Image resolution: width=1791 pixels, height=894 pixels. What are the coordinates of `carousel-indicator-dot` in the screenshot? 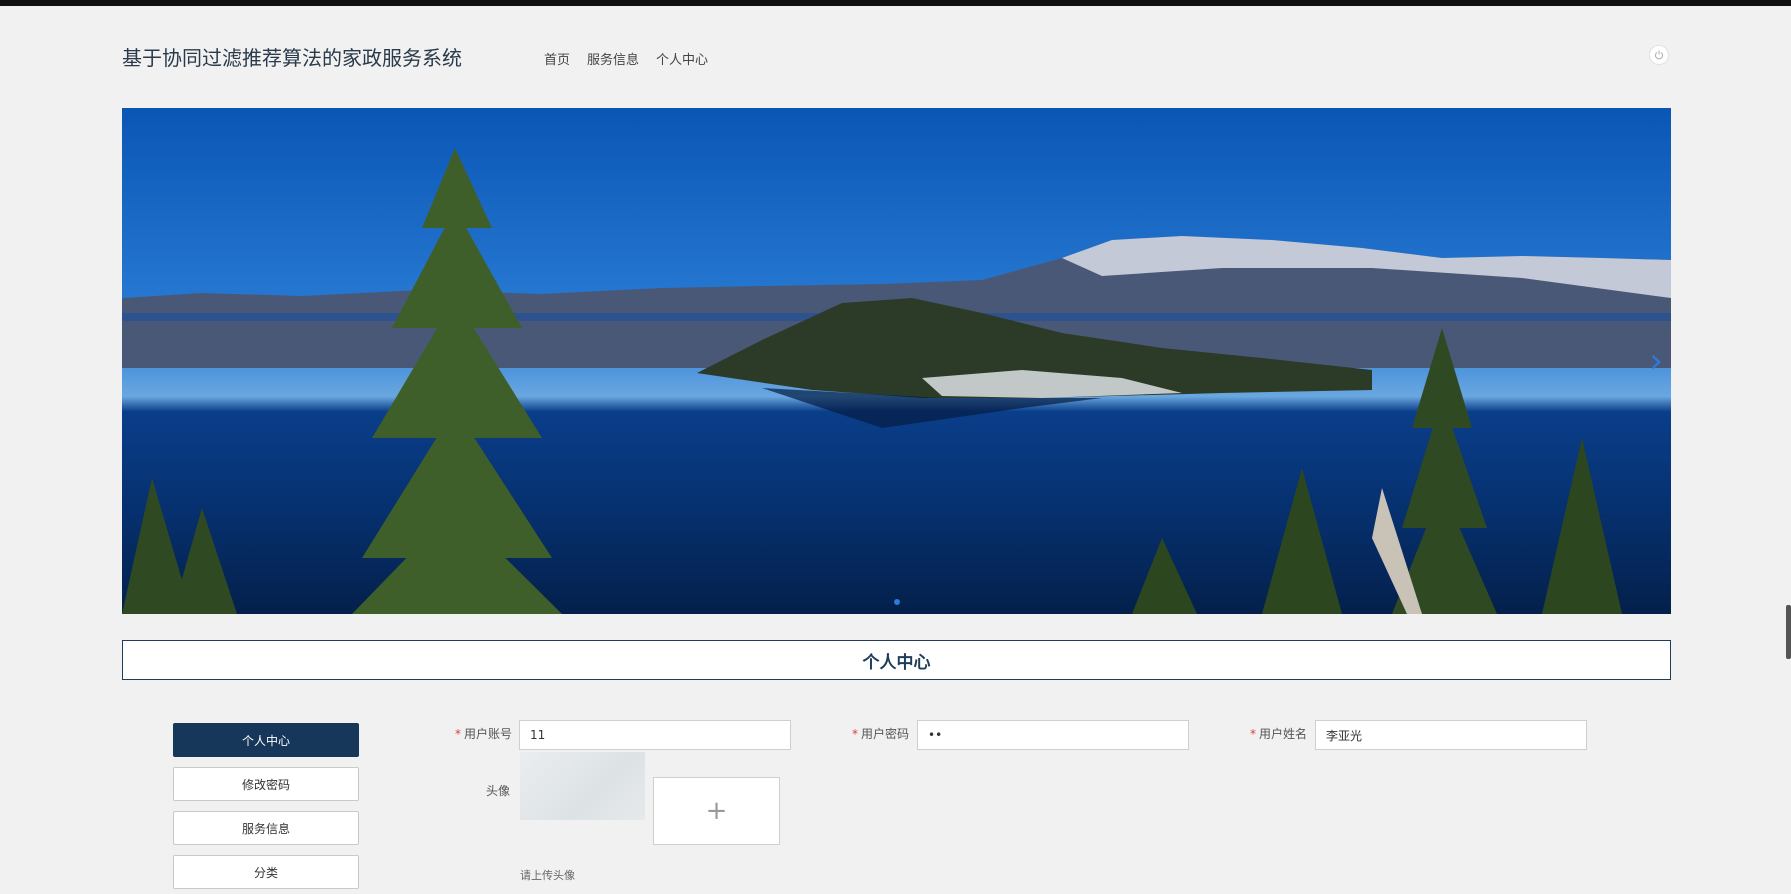 It's located at (897, 602).